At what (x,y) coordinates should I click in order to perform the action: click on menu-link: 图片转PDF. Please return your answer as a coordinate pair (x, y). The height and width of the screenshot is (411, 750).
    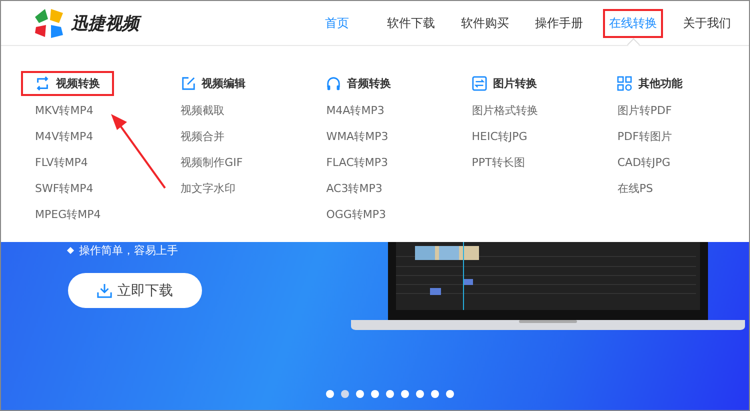
    Looking at the image, I should click on (637, 111).